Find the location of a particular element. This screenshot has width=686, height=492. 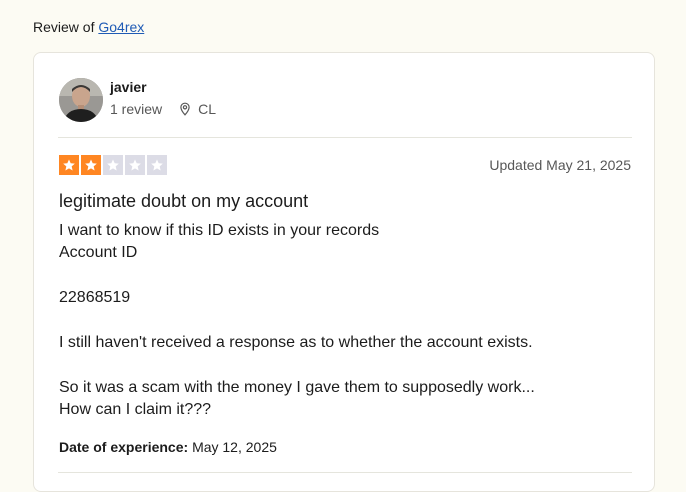

review-of-label: Review of is located at coordinates (64, 27).